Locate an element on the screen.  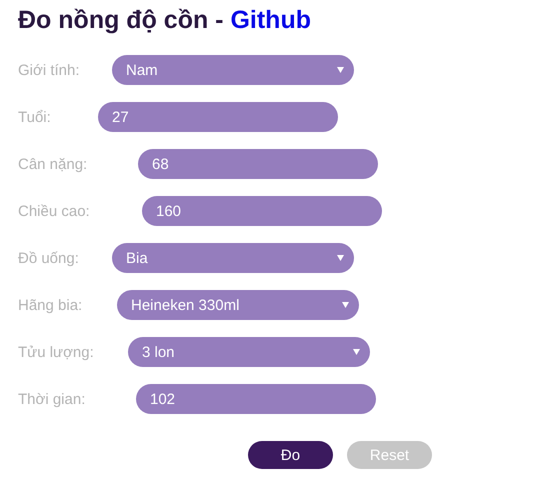
field-label: Tuổi: is located at coordinates (35, 117).